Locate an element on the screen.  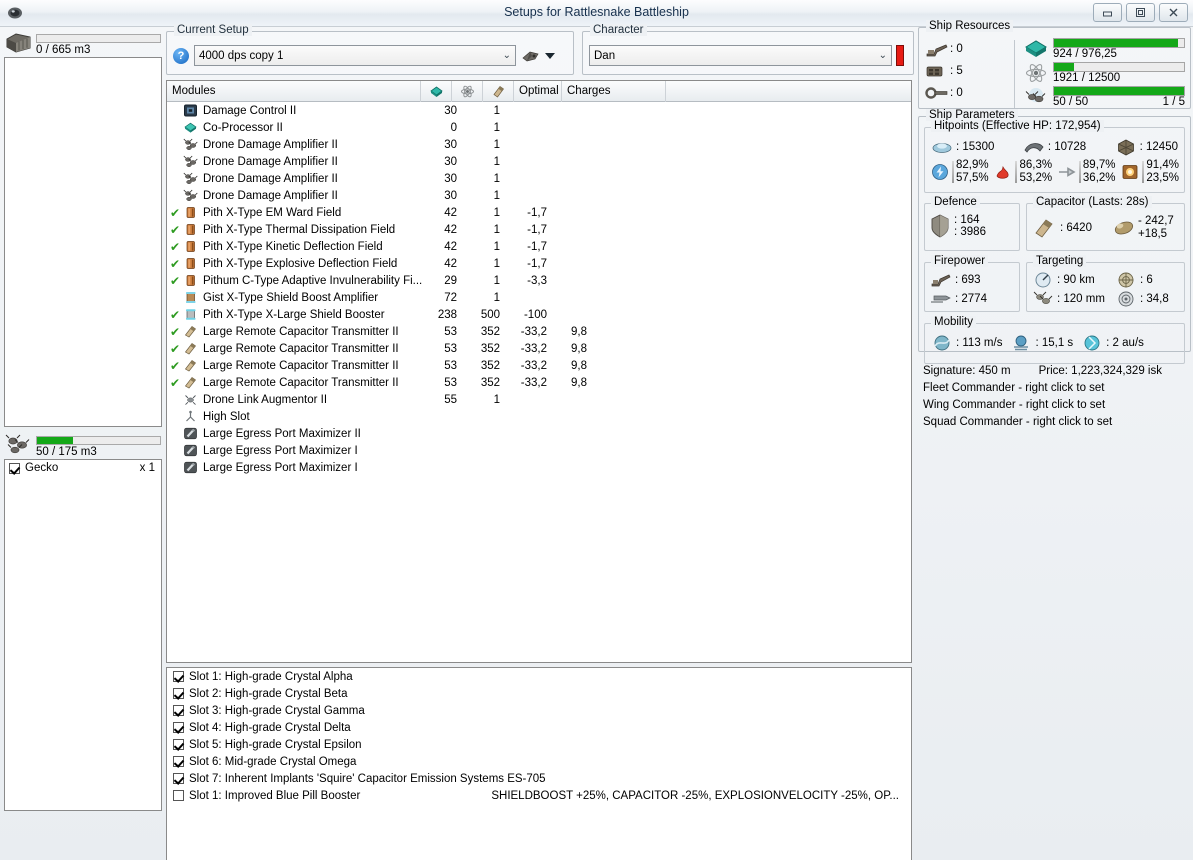
launcher-slot-icon is located at coordinates (937, 71).